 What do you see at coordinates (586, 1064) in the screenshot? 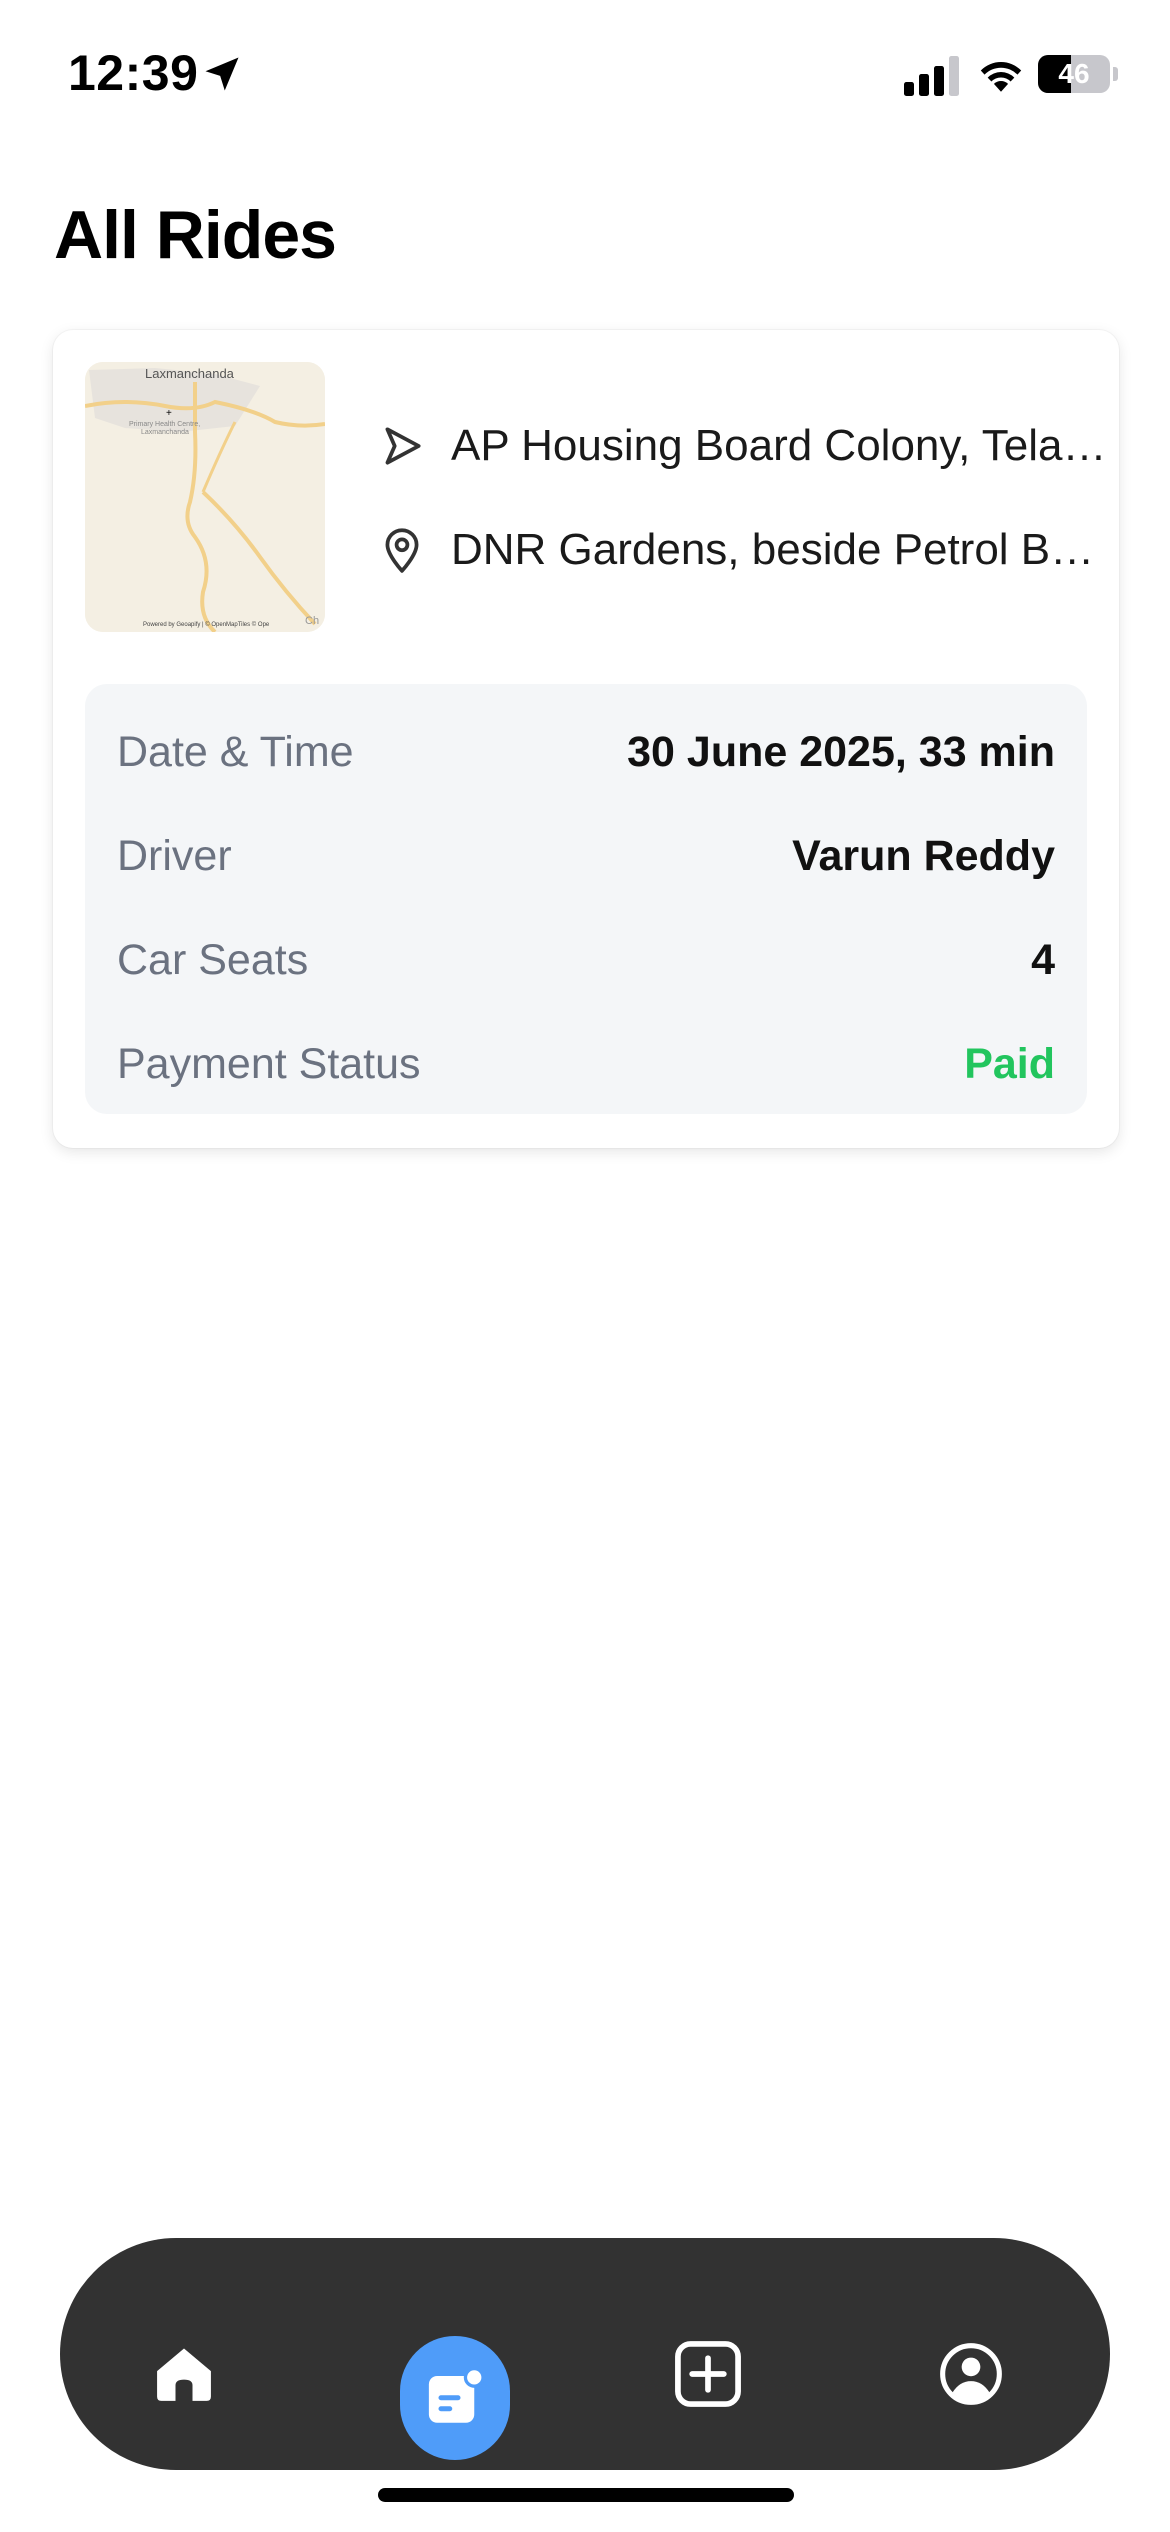
I see `detail-row-payment-status: Payment Status Paid` at bounding box center [586, 1064].